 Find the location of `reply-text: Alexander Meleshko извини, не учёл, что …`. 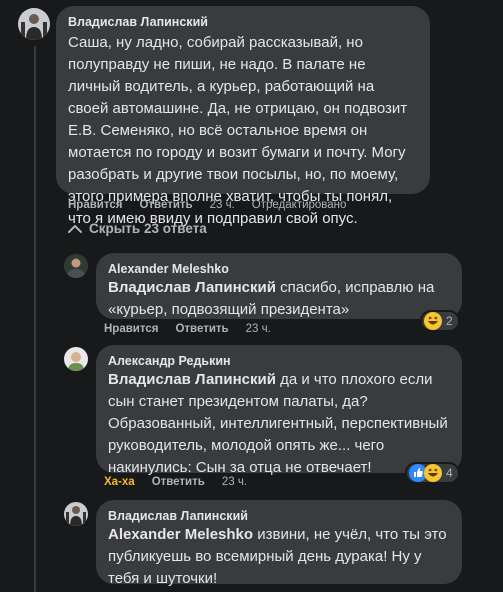

reply-text: Alexander Meleshko извини, не учёл, что … is located at coordinates (279, 557).